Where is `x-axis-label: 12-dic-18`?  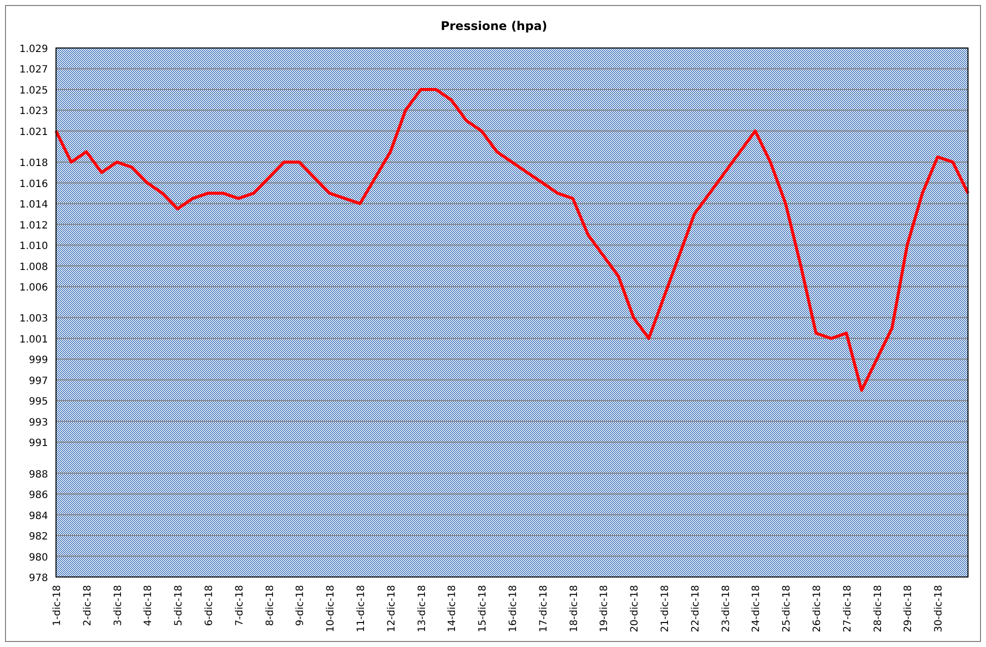 x-axis-label: 12-dic-18 is located at coordinates (392, 608).